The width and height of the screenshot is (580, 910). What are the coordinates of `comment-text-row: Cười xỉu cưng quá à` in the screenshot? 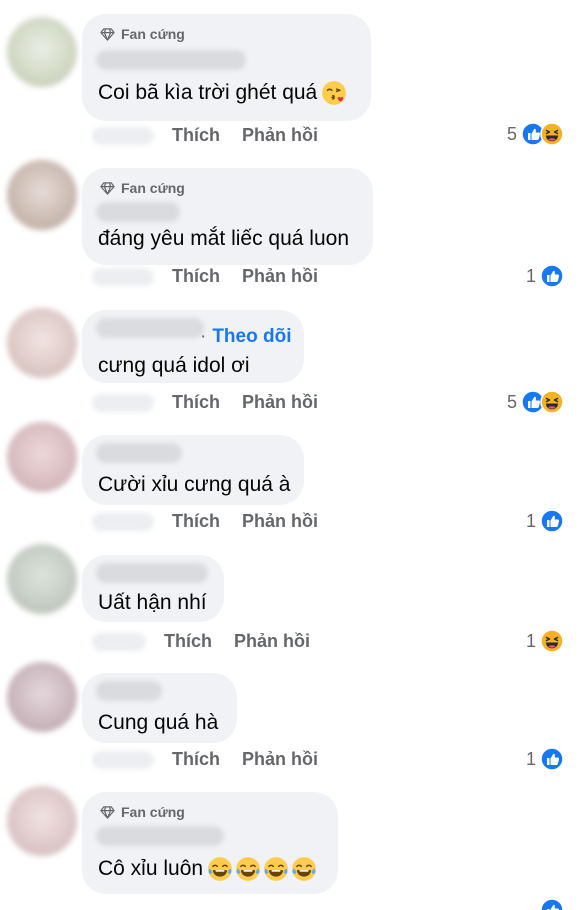 It's located at (194, 485).